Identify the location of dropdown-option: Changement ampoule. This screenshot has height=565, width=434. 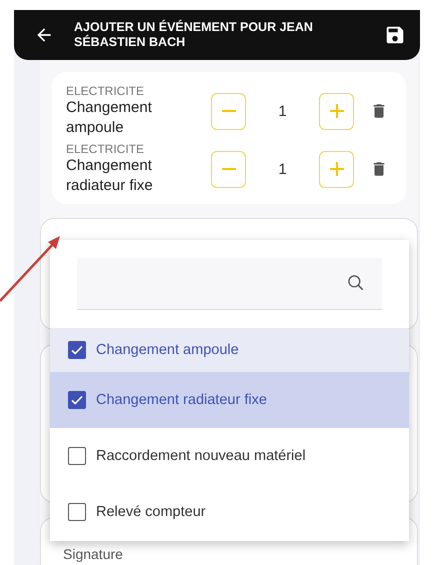
(229, 350).